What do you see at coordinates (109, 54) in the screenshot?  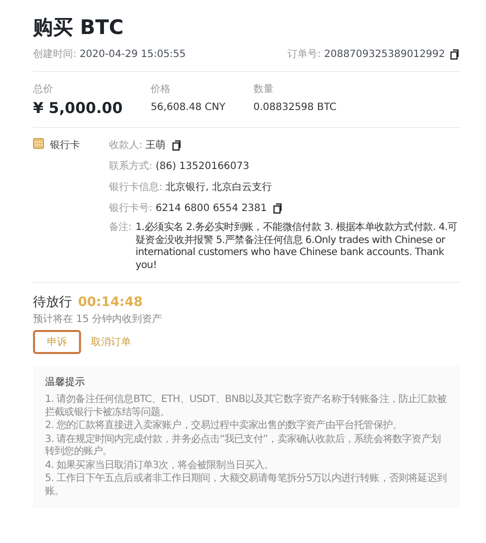 I see `created-time: 创建时间: 2020-04-29 15:05:55` at bounding box center [109, 54].